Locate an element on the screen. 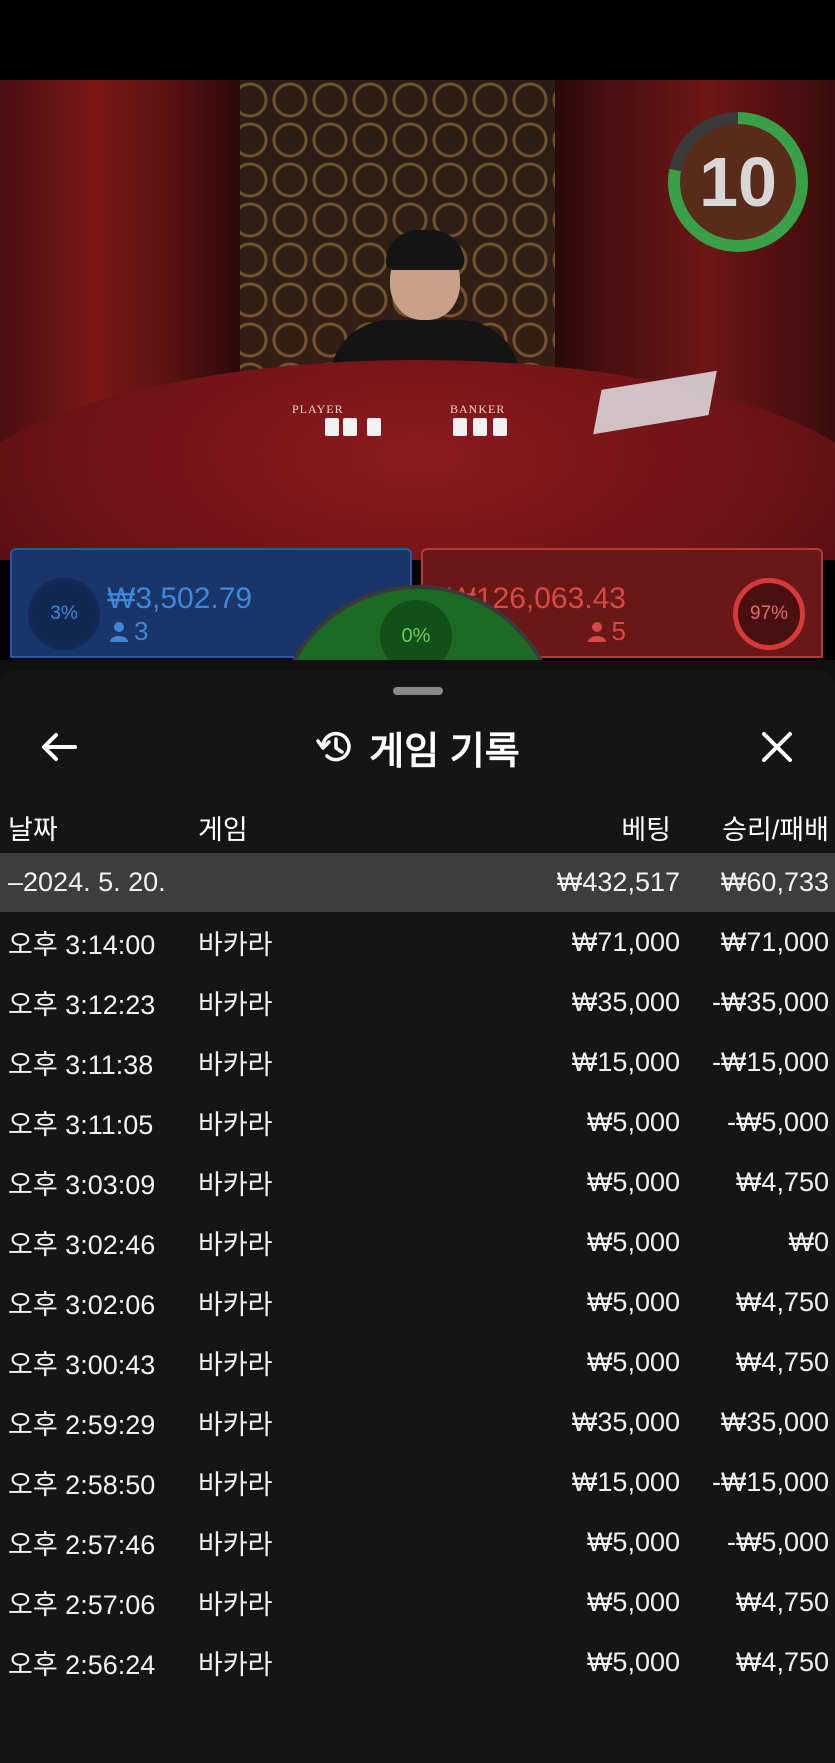  row-time: 오후 3:11:38 is located at coordinates (81, 1064).